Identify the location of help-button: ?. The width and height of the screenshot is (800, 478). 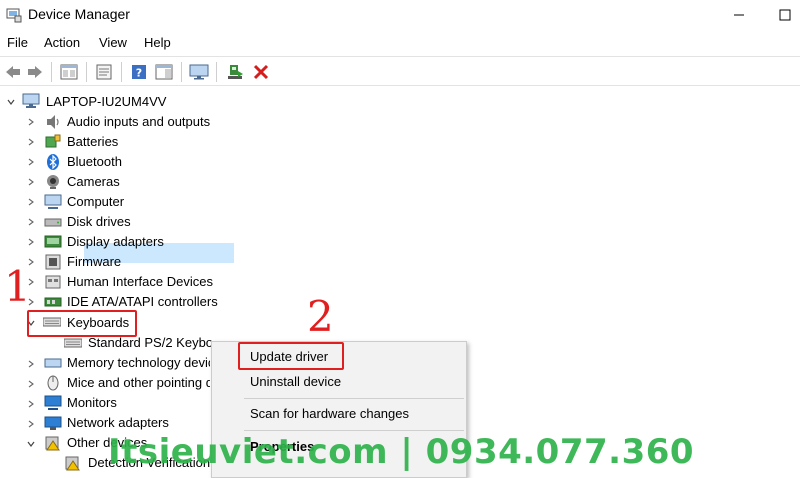
(139, 72).